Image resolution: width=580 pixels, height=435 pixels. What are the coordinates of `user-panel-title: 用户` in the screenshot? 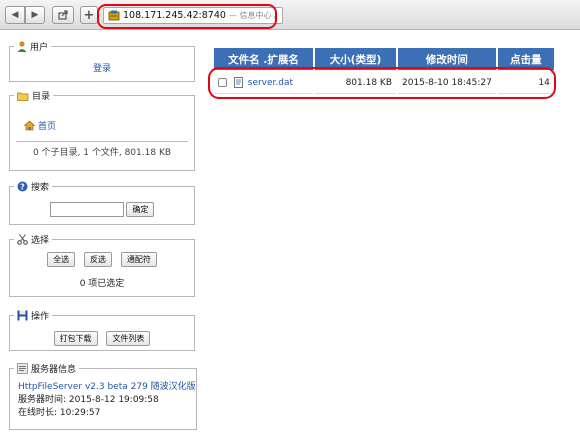 It's located at (39, 48).